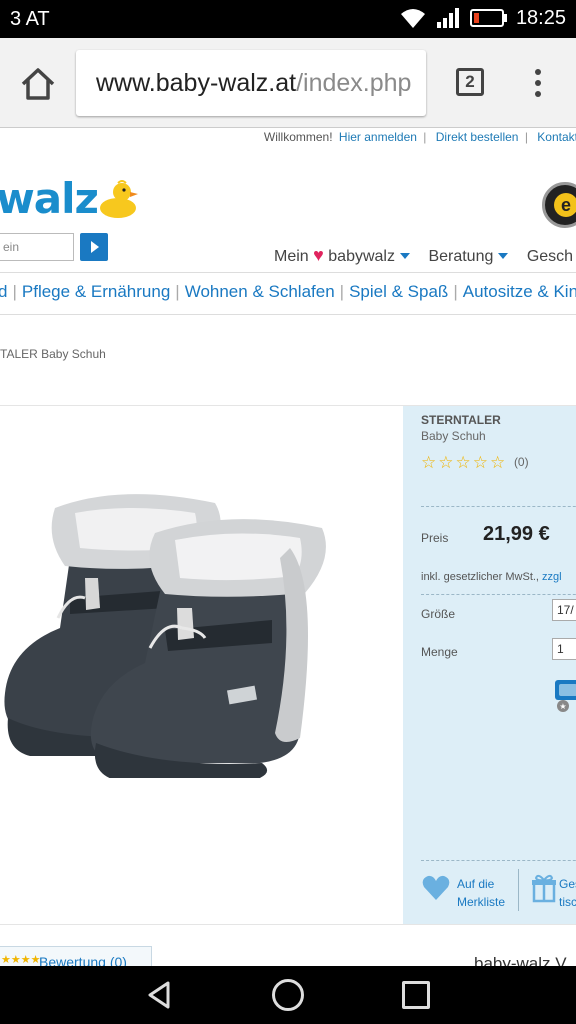 The height and width of the screenshot is (1024, 576). What do you see at coordinates (416, 995) in the screenshot?
I see `recent-apps-icon` at bounding box center [416, 995].